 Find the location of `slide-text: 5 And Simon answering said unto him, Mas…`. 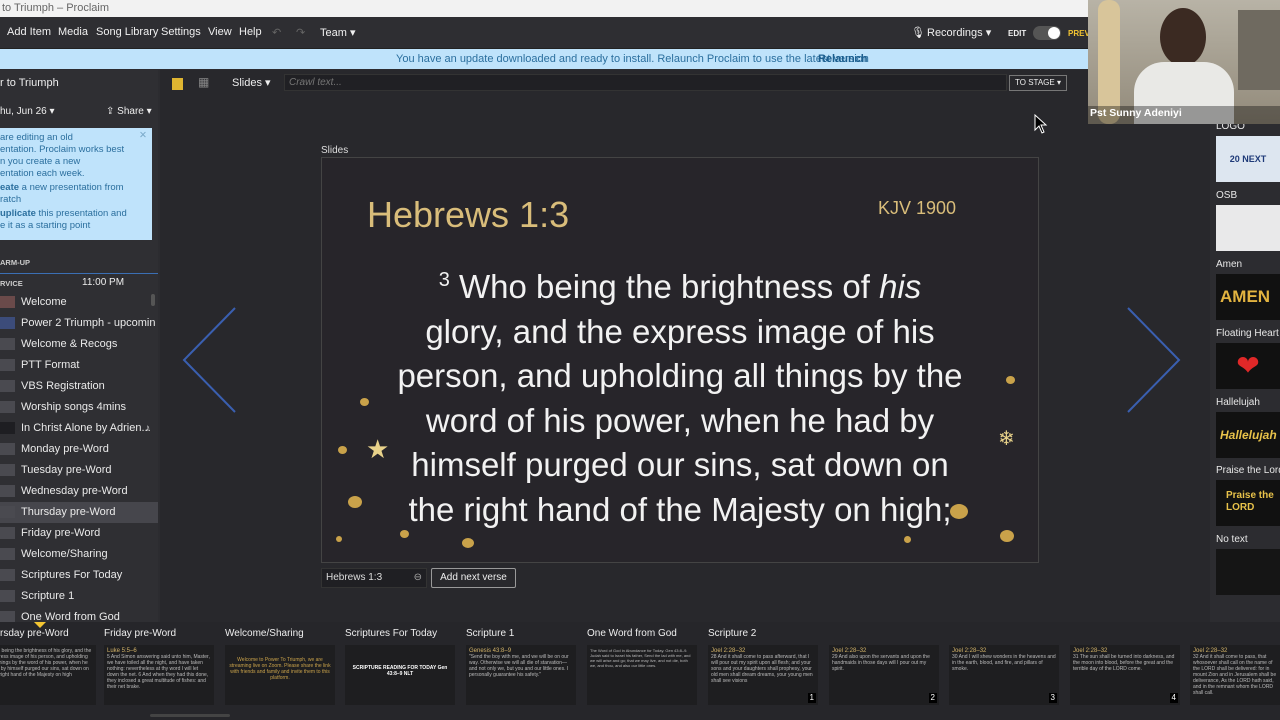

slide-text: 5 And Simon answering said unto him, Mas… is located at coordinates (158, 672).